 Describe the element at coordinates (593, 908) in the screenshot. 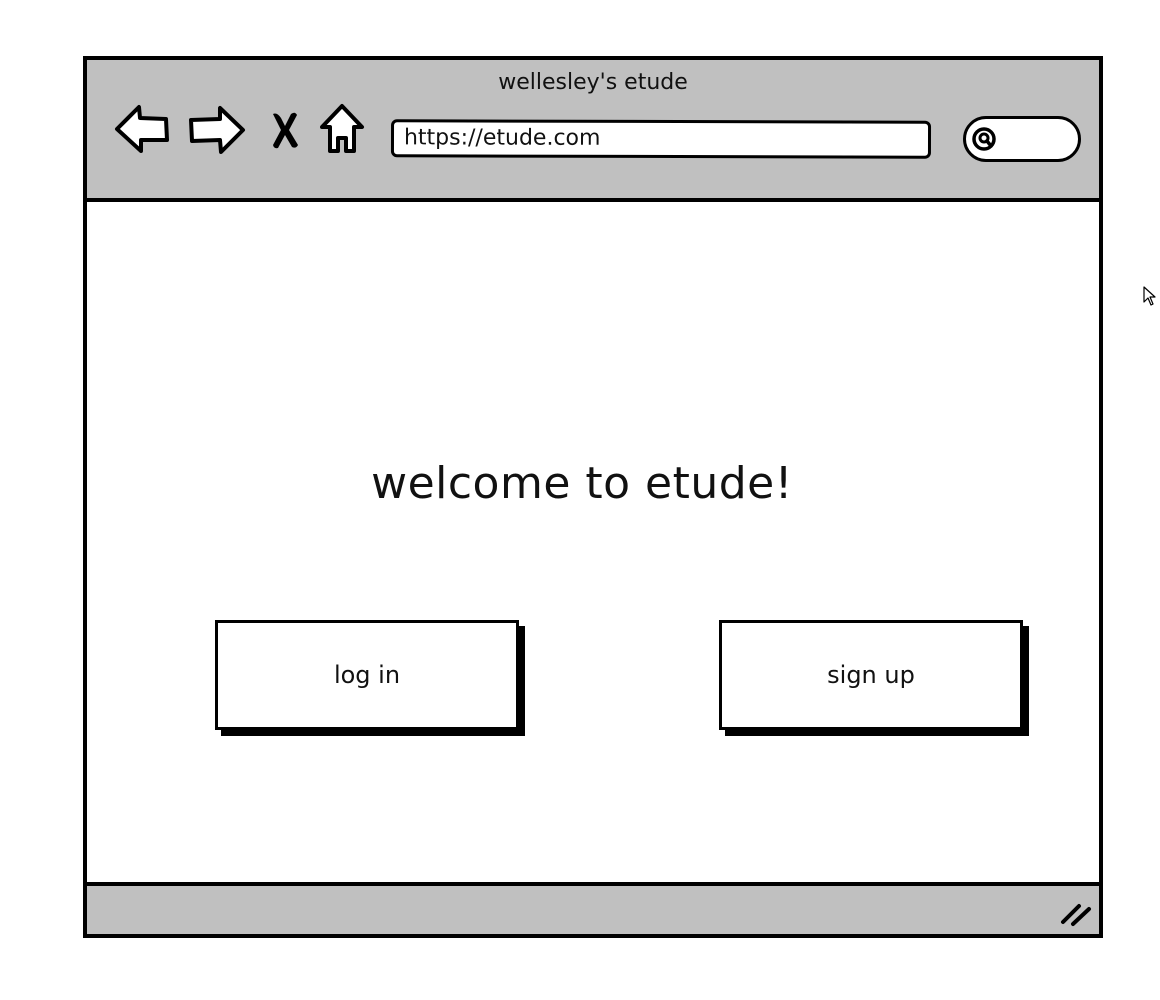

I see `status-bar` at that location.